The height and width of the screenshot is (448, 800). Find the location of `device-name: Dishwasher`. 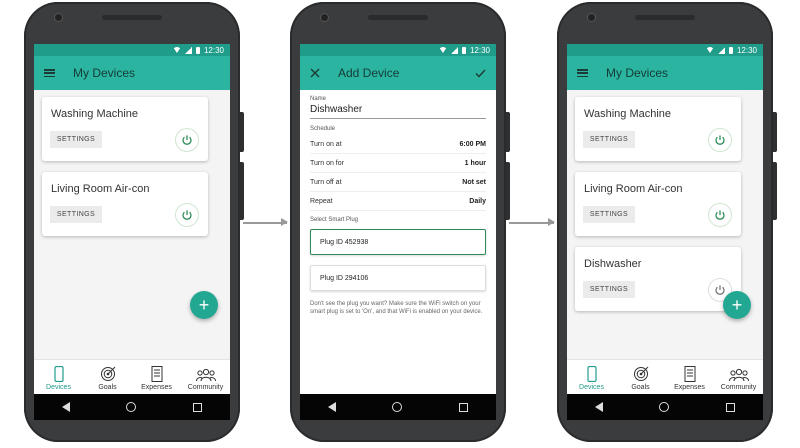

device-name: Dishwasher is located at coordinates (613, 264).